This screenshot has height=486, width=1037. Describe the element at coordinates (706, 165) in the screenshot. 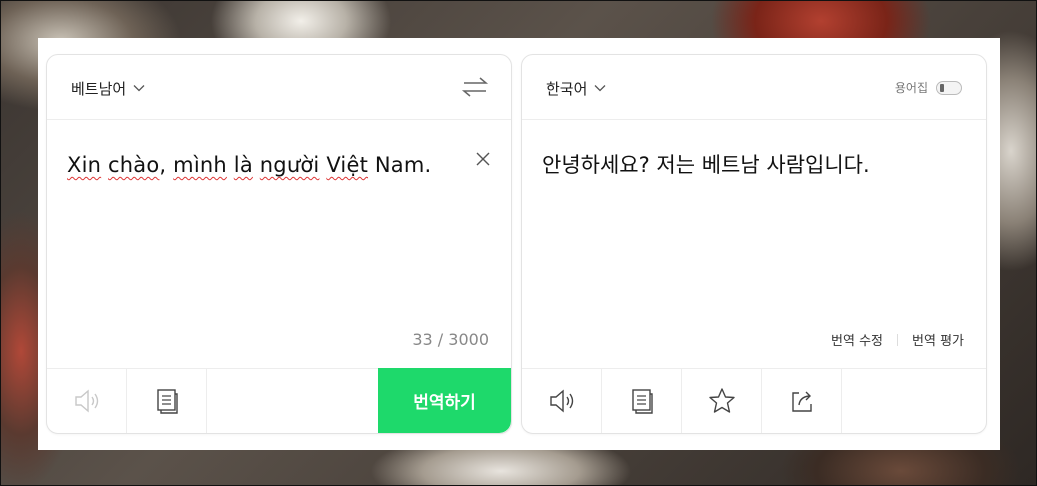

I see `translation-result: 안녕하세요? 저는 베트남 사람입니다.` at that location.